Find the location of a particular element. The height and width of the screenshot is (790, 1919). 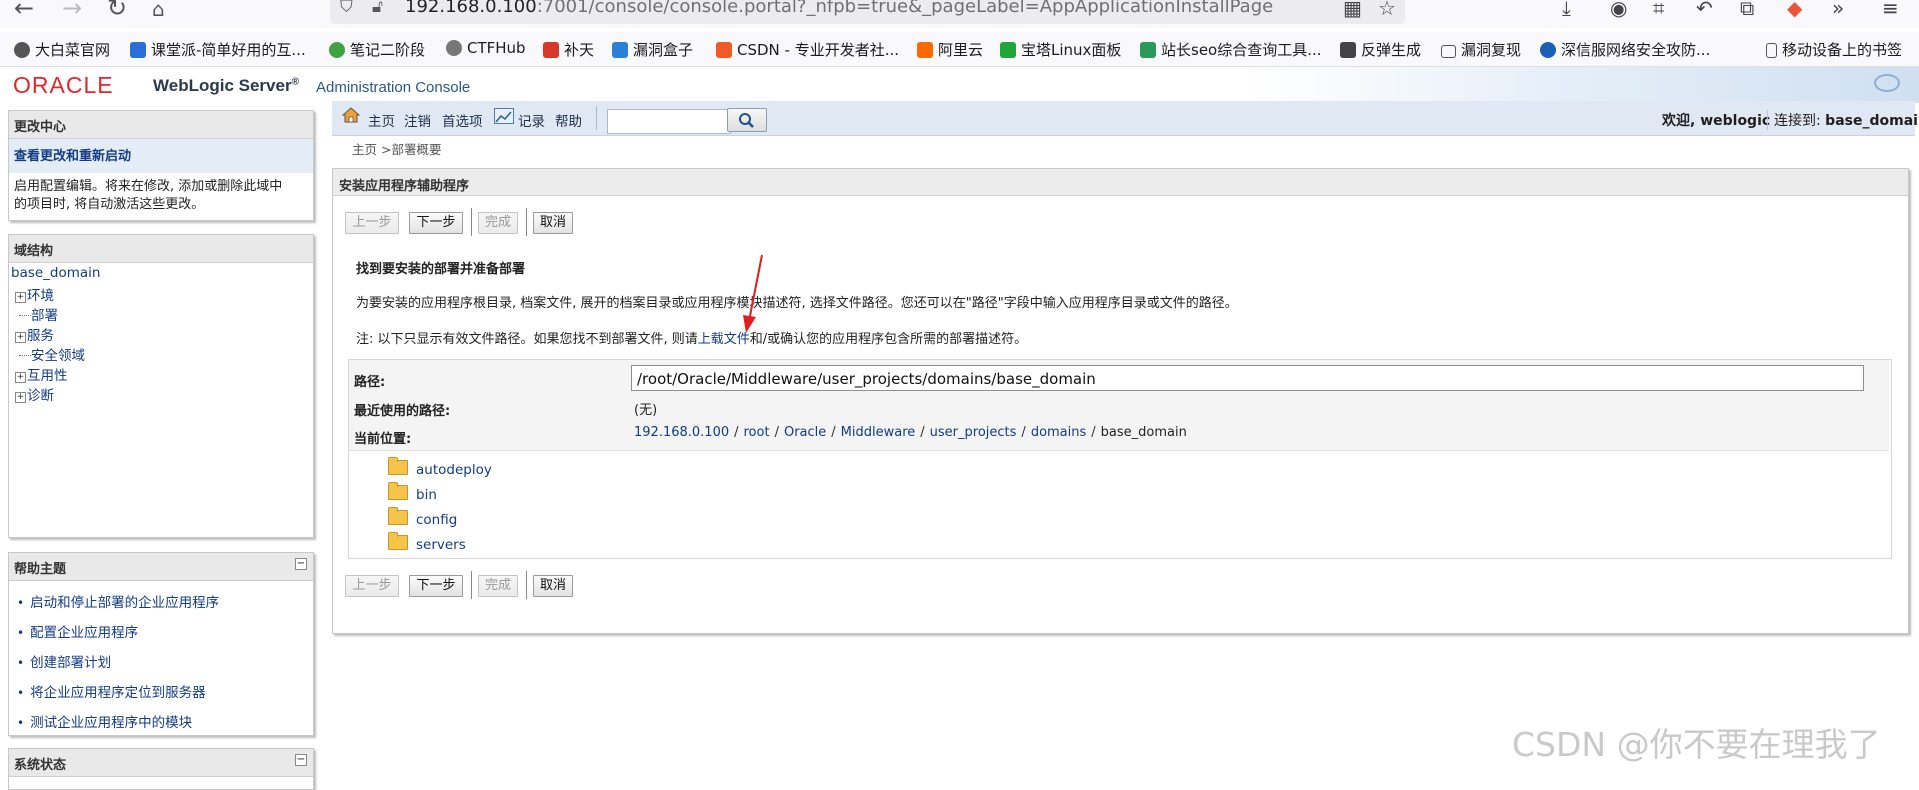

bookmark-item: 反弹生成 is located at coordinates (1380, 49).